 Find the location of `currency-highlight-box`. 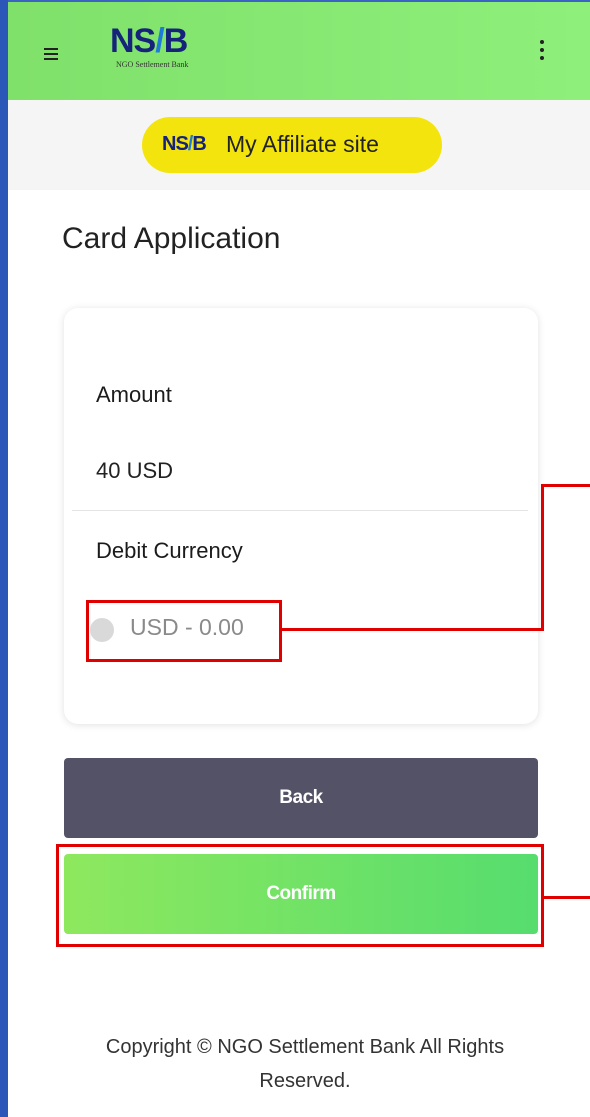

currency-highlight-box is located at coordinates (184, 631).